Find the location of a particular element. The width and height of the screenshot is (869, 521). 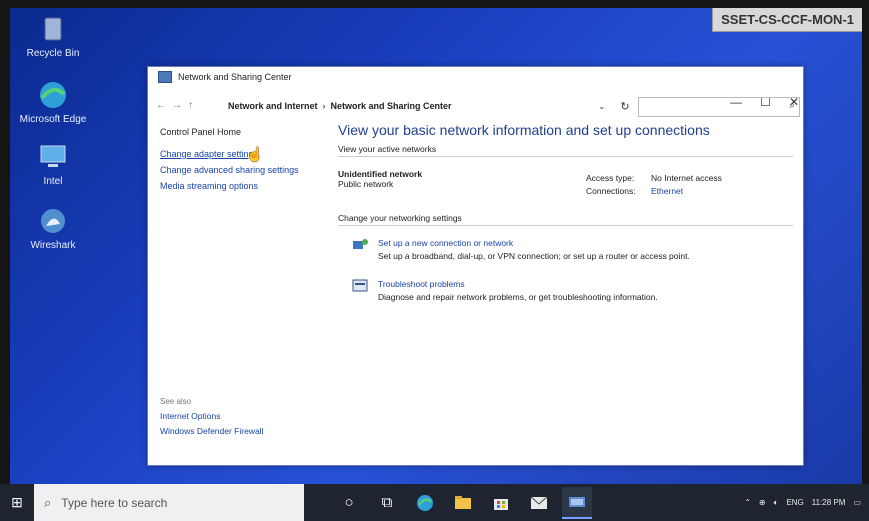

network-setup-icon is located at coordinates (360, 245).